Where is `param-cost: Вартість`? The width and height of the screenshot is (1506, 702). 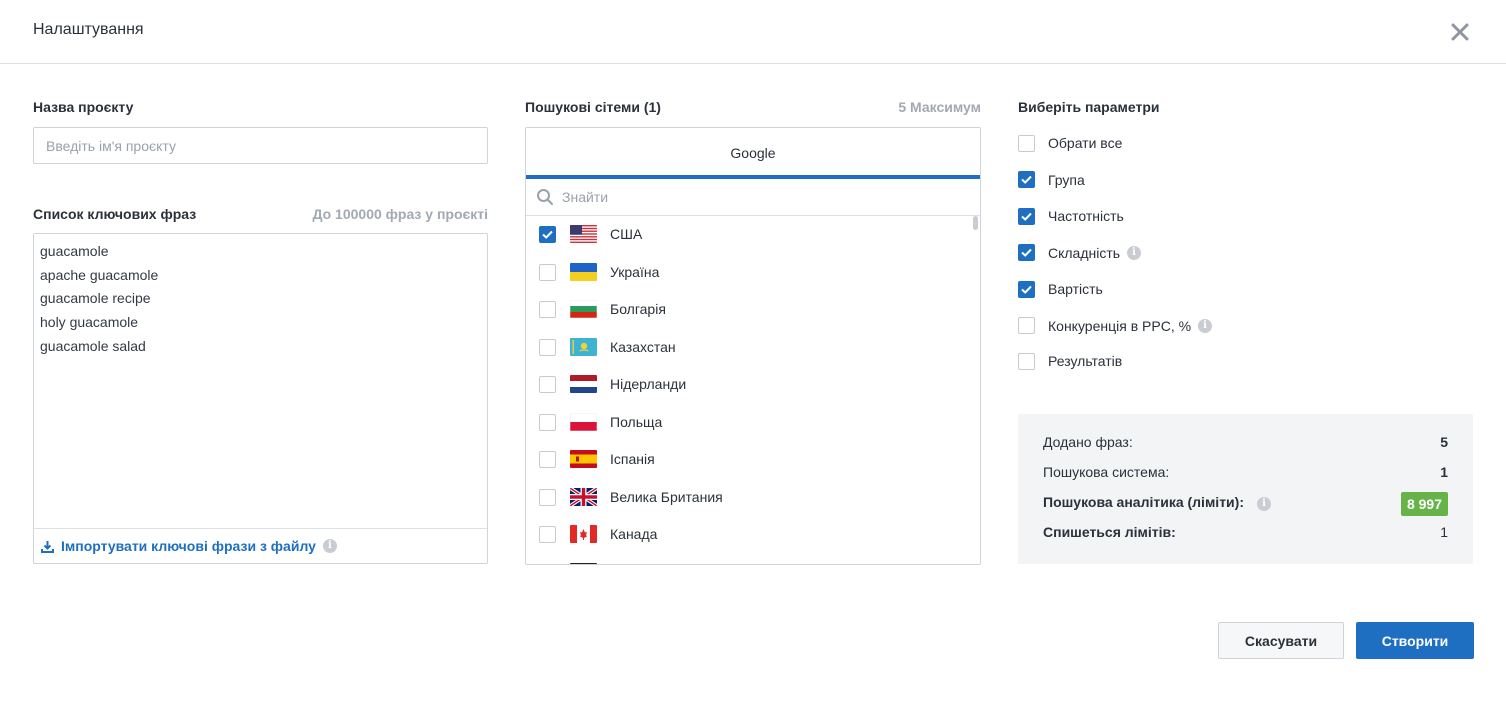 param-cost: Вартість is located at coordinates (1060, 289).